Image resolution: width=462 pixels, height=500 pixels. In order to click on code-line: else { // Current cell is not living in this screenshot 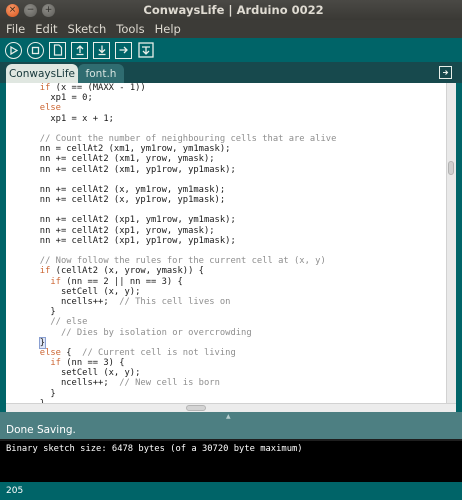, I will do `click(137, 352)`.